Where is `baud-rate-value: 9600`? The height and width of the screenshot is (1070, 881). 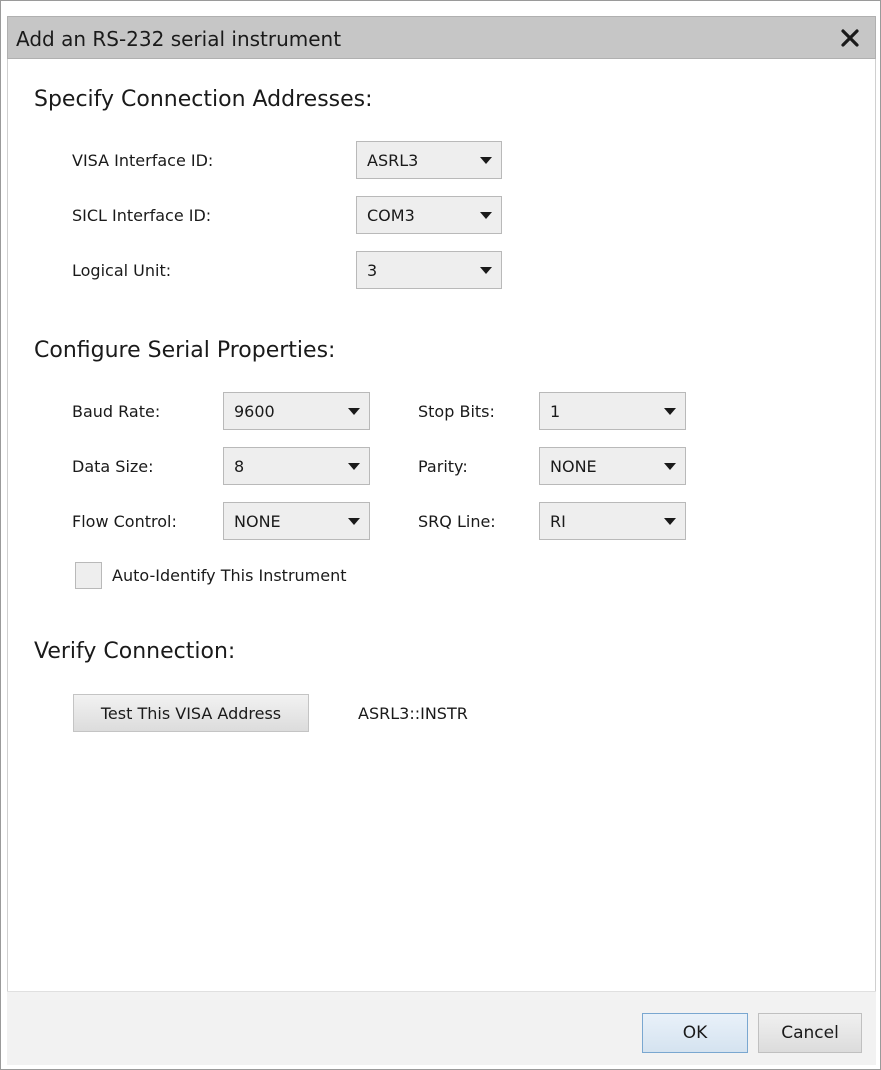 baud-rate-value: 9600 is located at coordinates (254, 411).